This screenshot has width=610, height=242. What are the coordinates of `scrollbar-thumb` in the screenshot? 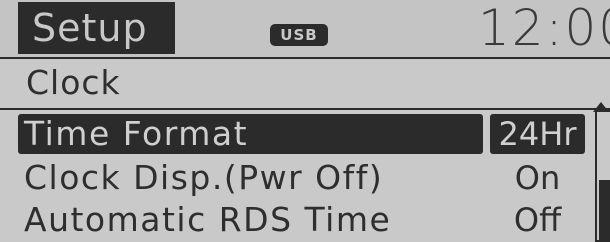 It's located at (604, 210).